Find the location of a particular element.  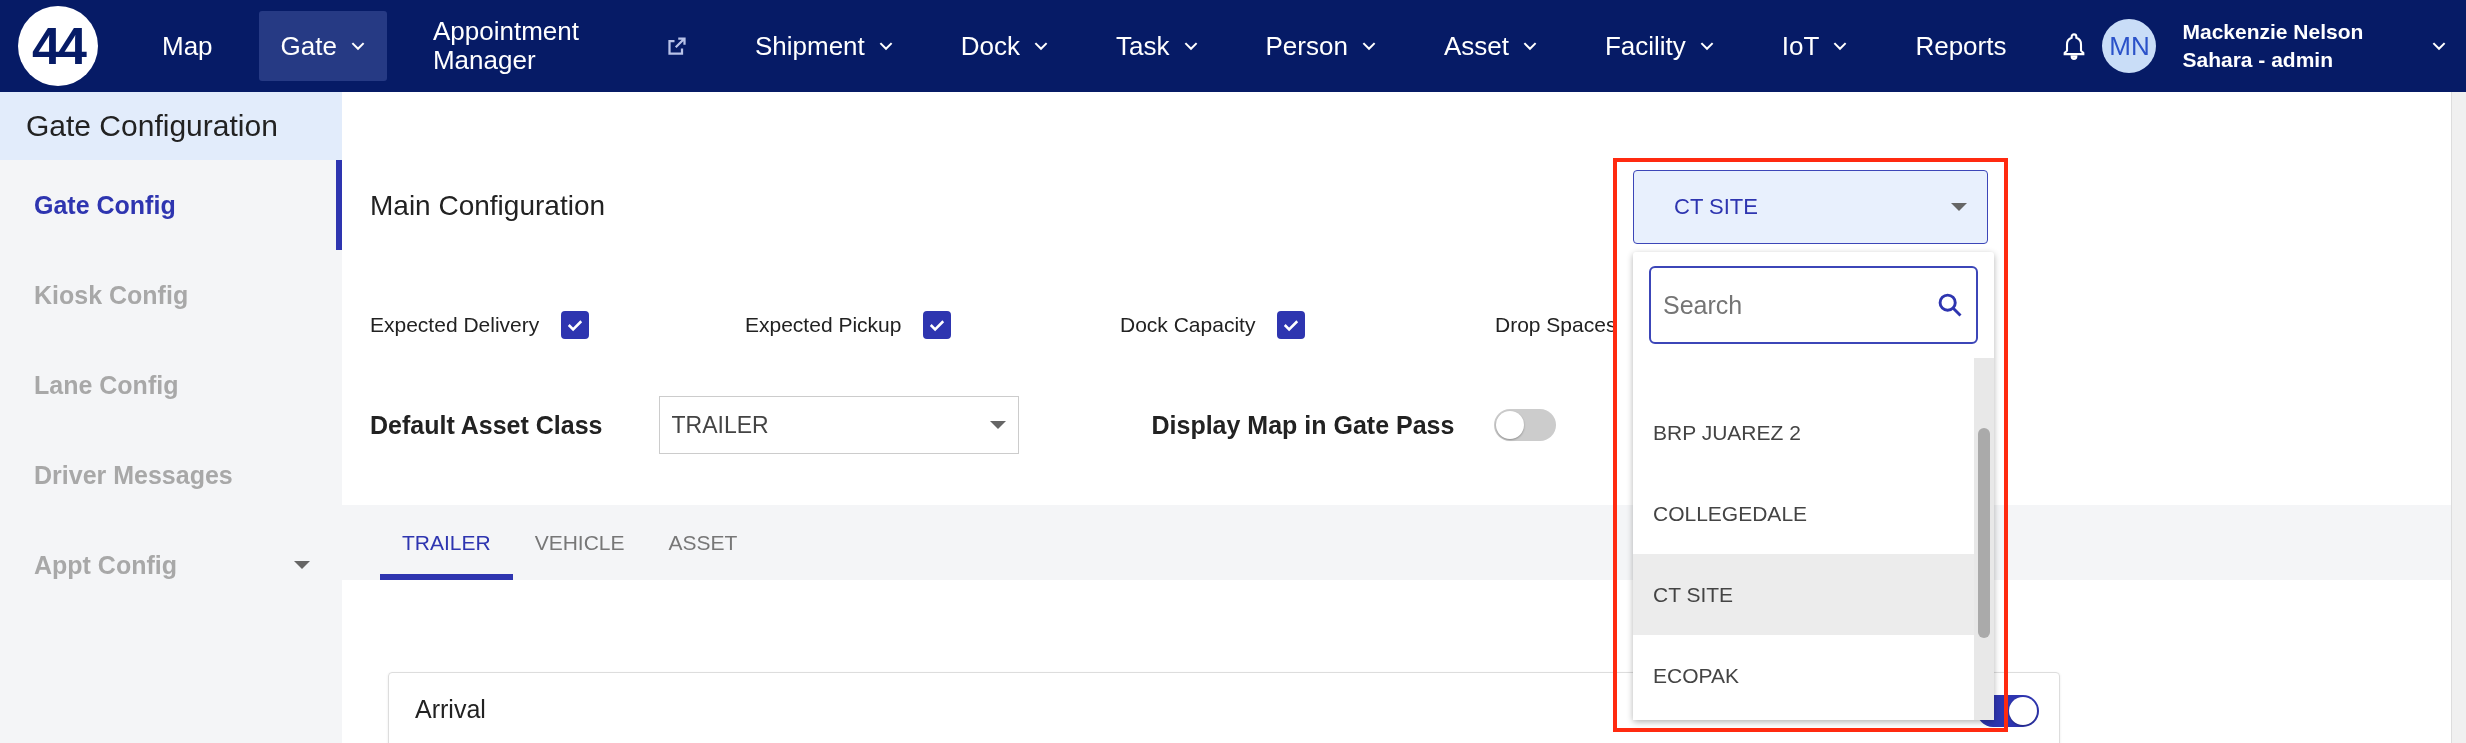

nav-menu-item: Person is located at coordinates (1320, 46).